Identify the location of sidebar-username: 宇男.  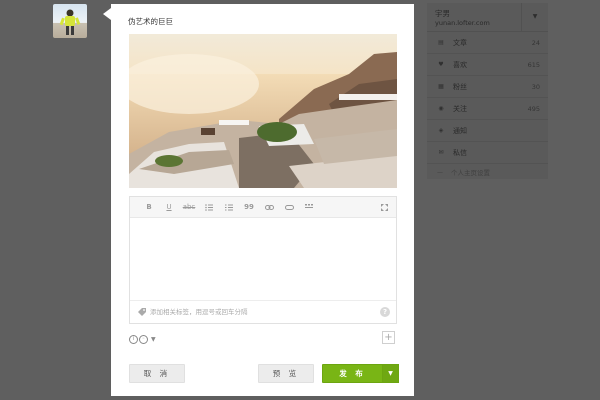
(442, 13).